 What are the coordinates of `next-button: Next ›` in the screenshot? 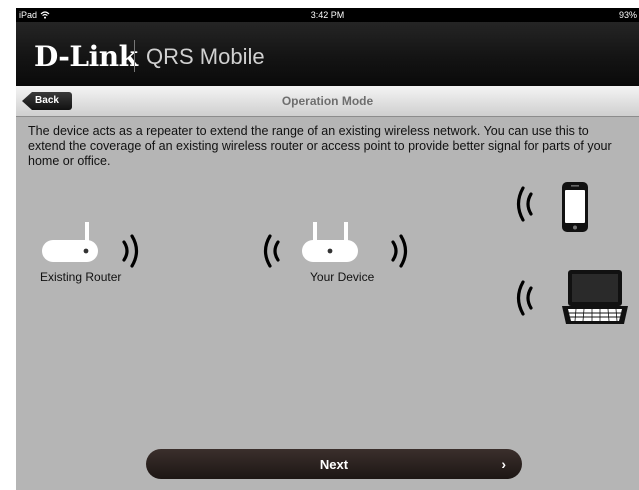 It's located at (334, 464).